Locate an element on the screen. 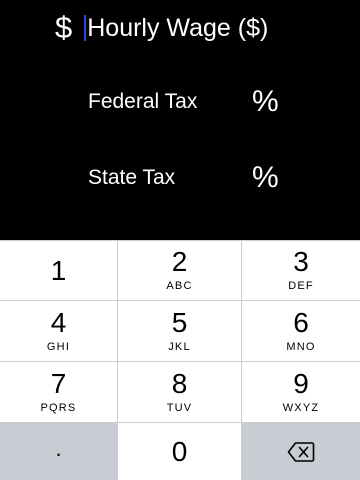  key-0: 0 is located at coordinates (179, 451).